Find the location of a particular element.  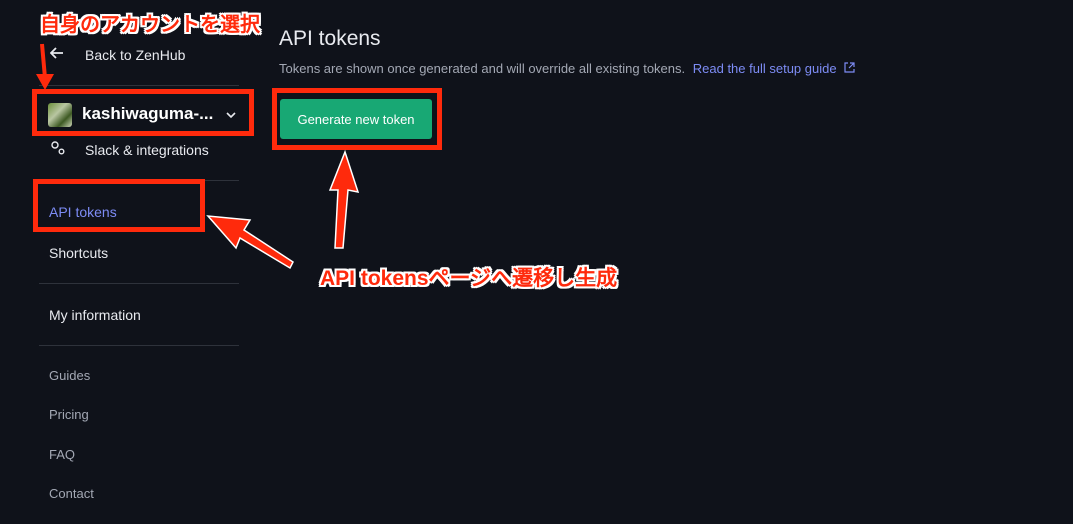

sidebar-link-guides: Guides is located at coordinates (69, 375).